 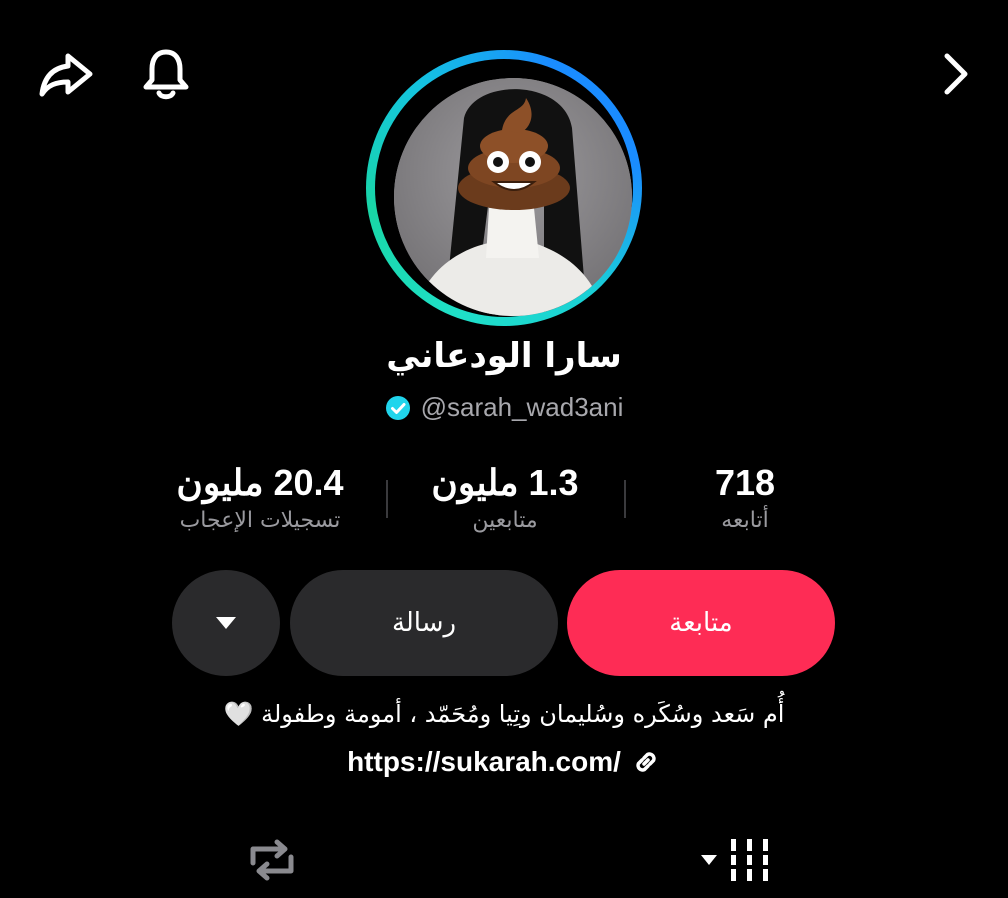 I want to click on handle-row: @sarah_wad3ani, so click(x=504, y=407).